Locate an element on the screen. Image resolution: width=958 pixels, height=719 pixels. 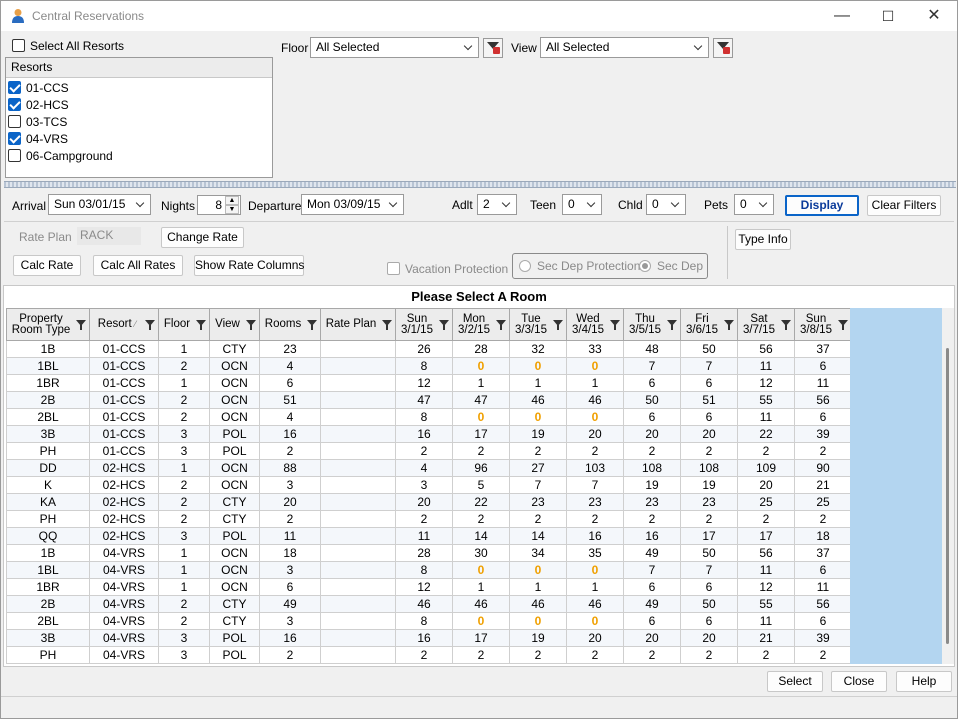
column-header: Mon 3/2/15 is located at coordinates (481, 324).